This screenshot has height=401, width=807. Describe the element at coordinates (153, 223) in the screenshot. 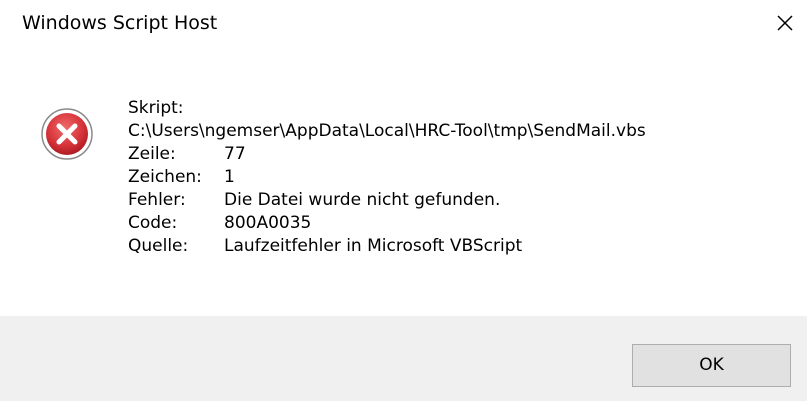

I see `code-label: Code:` at that location.